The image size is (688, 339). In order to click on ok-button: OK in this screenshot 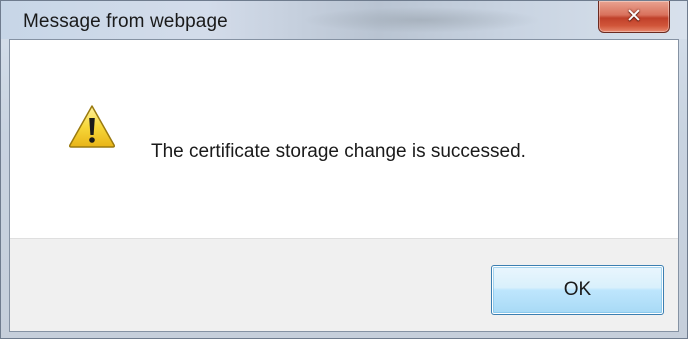, I will do `click(577, 290)`.